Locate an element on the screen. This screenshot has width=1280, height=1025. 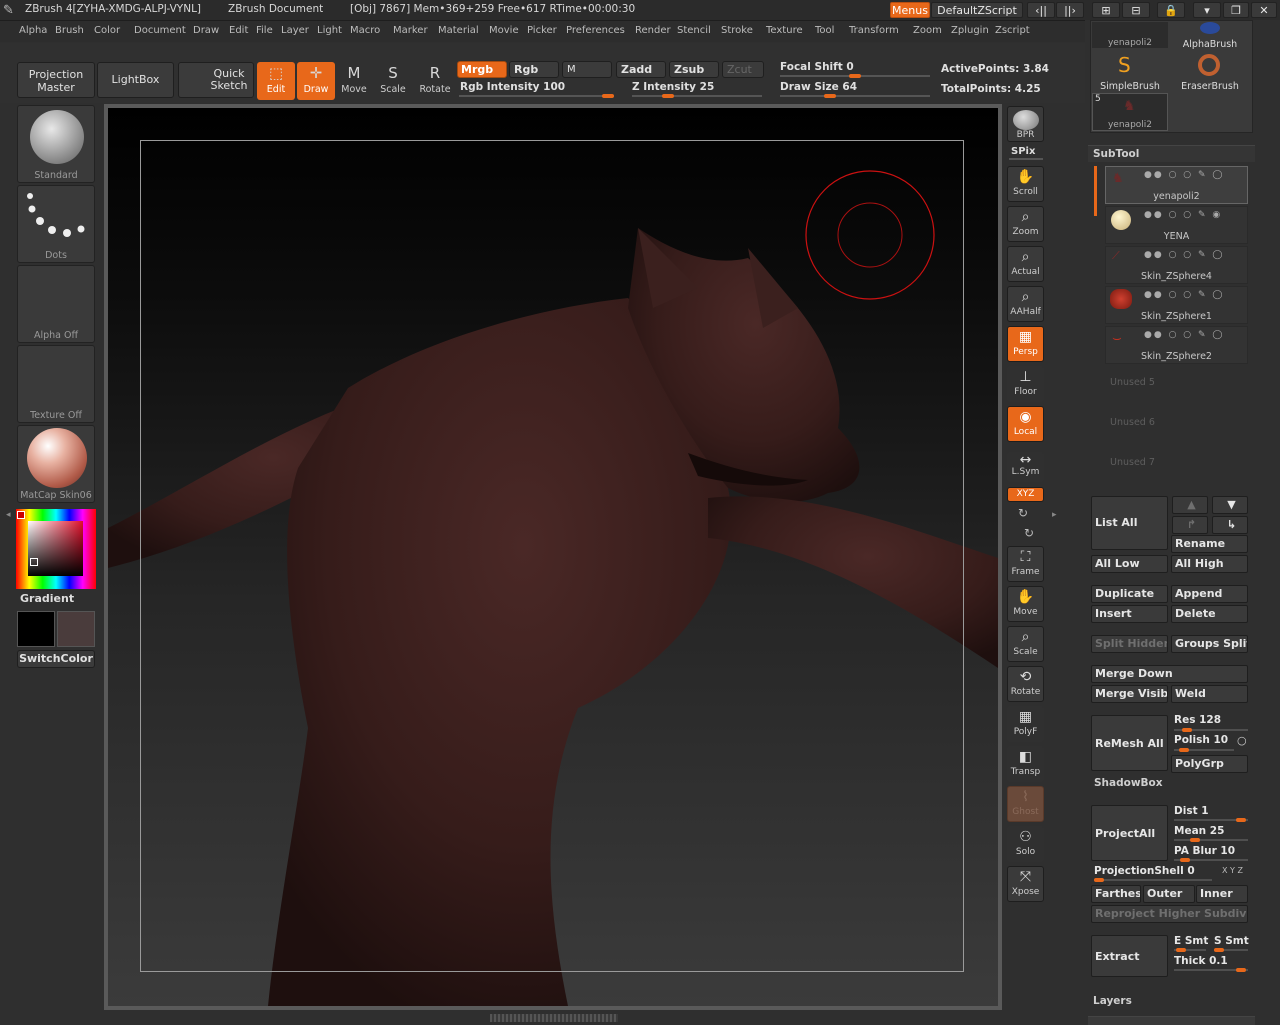
weld-toggle: Weld is located at coordinates (1209, 694).